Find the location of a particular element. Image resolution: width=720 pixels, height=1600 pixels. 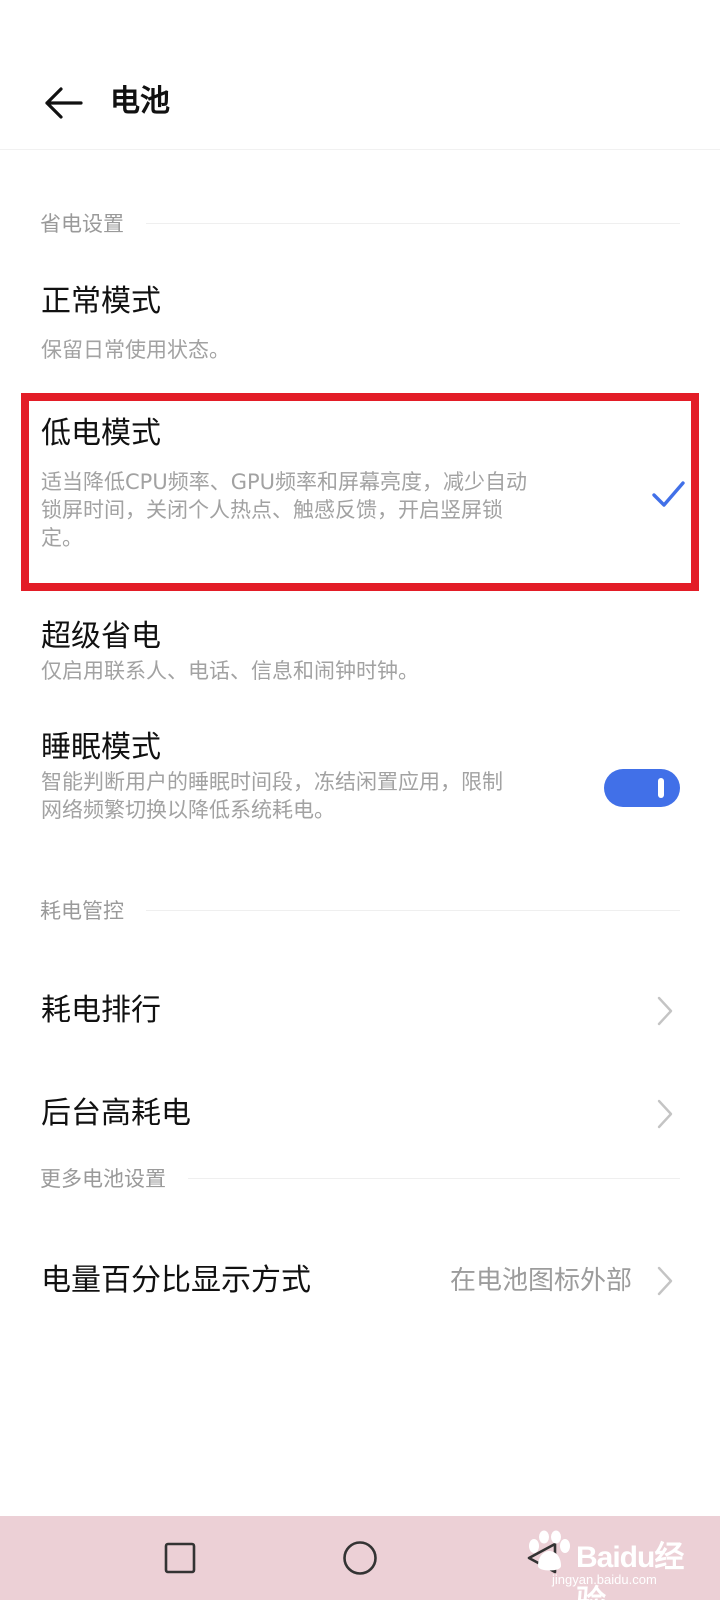

section-label: 省电设置 is located at coordinates (82, 224).